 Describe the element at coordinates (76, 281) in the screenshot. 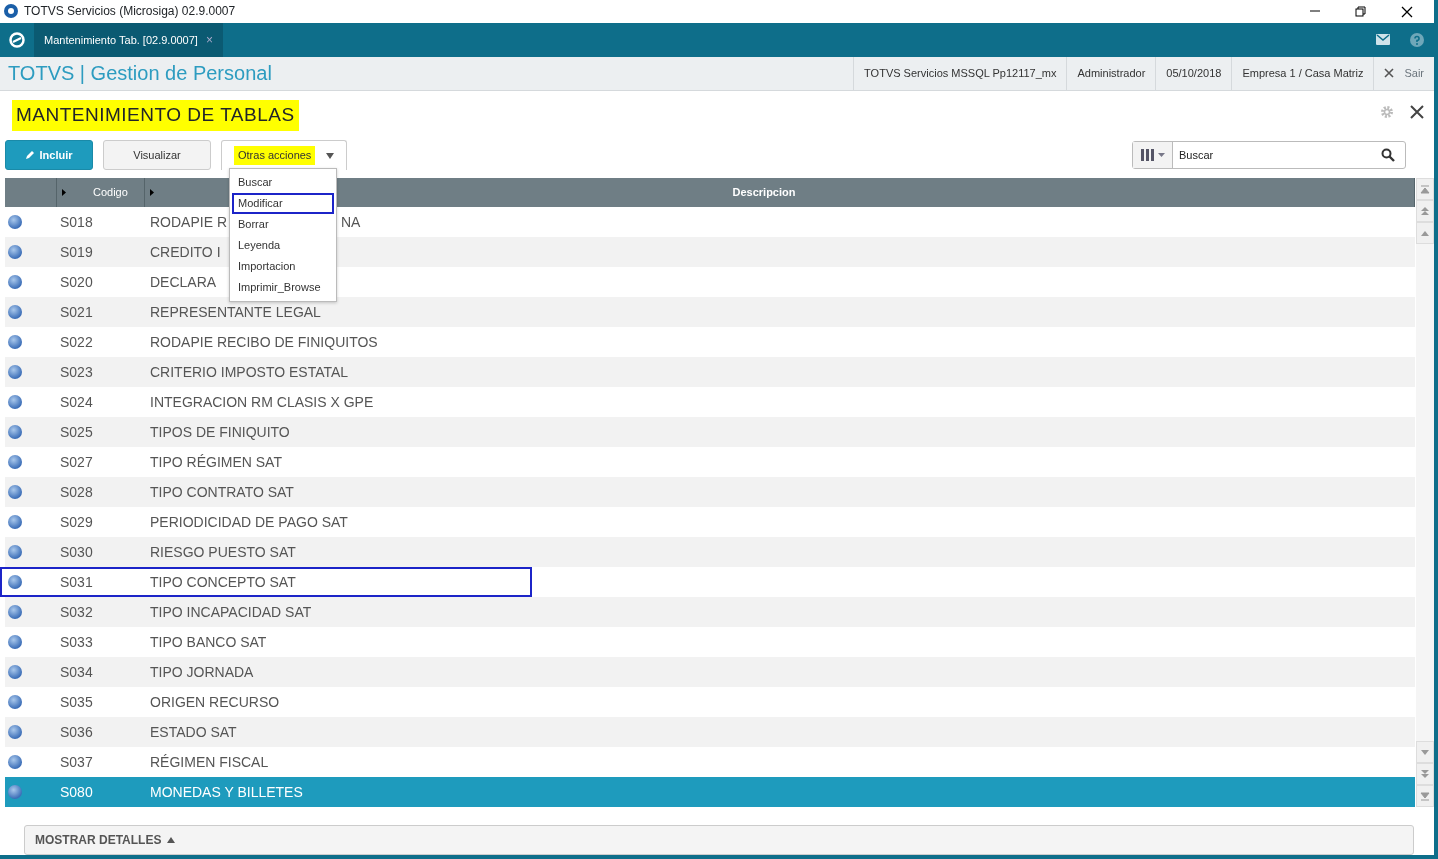

I see `table-cell: S020` at that location.